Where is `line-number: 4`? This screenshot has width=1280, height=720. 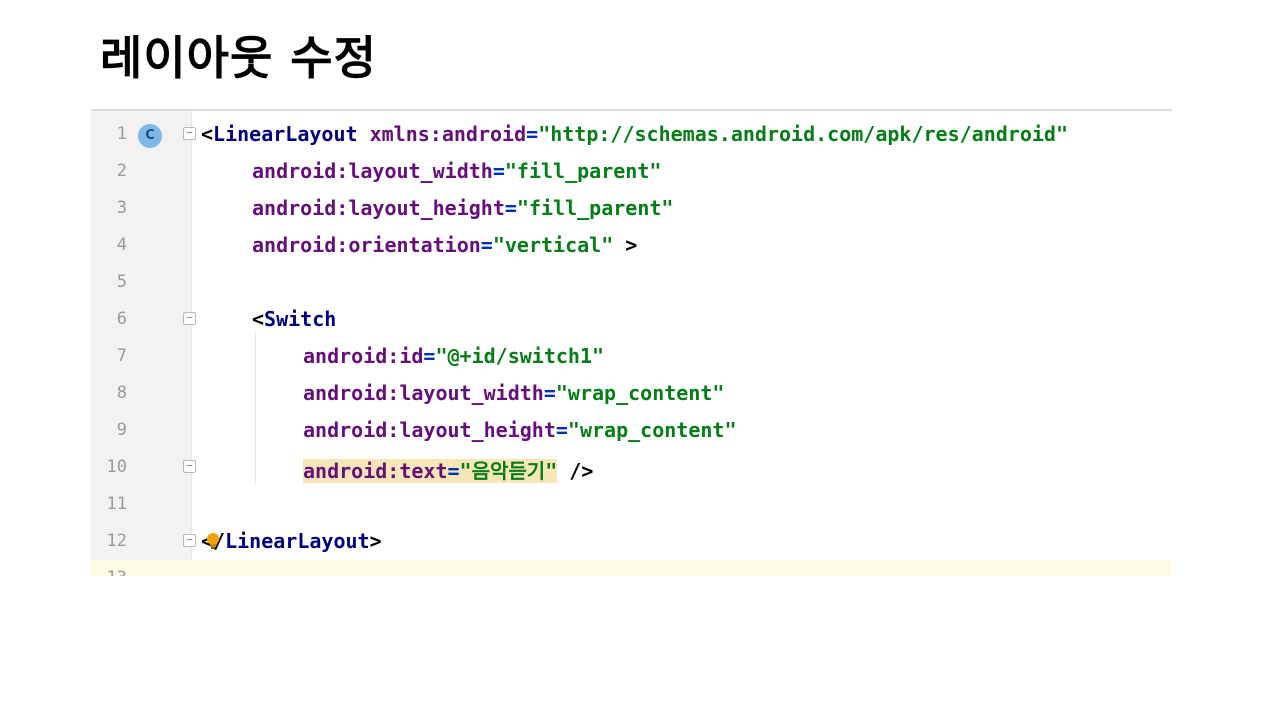
line-number: 4 is located at coordinates (121, 245).